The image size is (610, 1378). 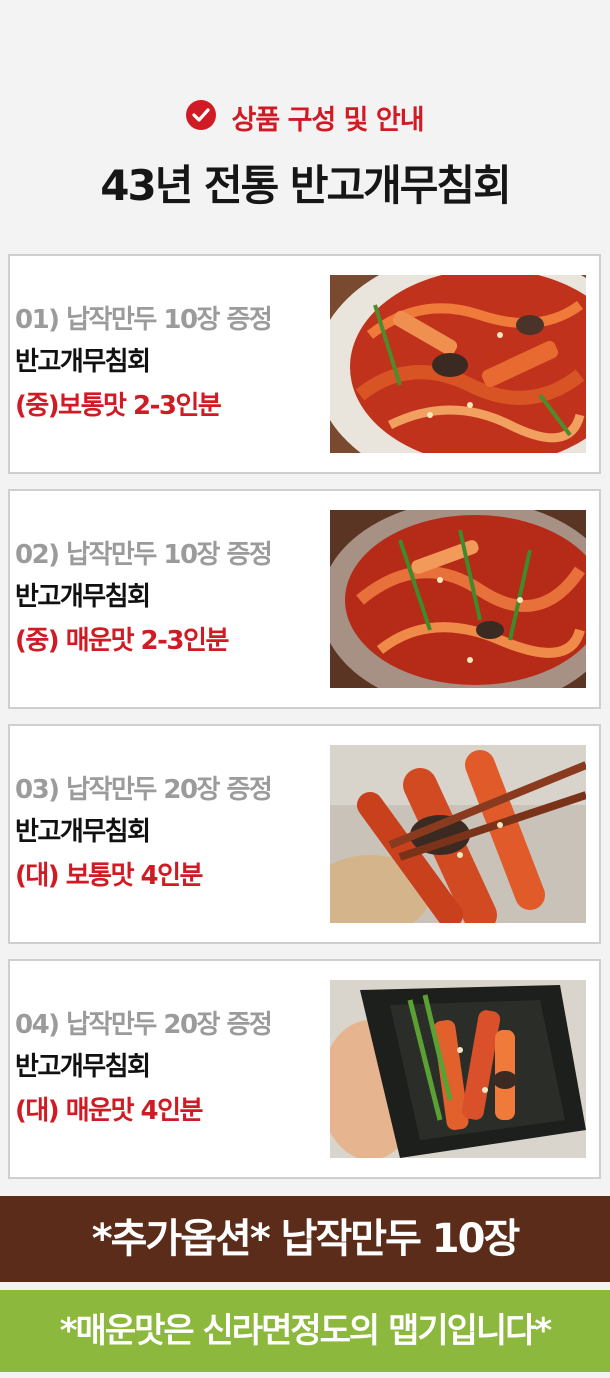 I want to click on product-photo-spicy-salad-glass-bowl, so click(x=458, y=599).